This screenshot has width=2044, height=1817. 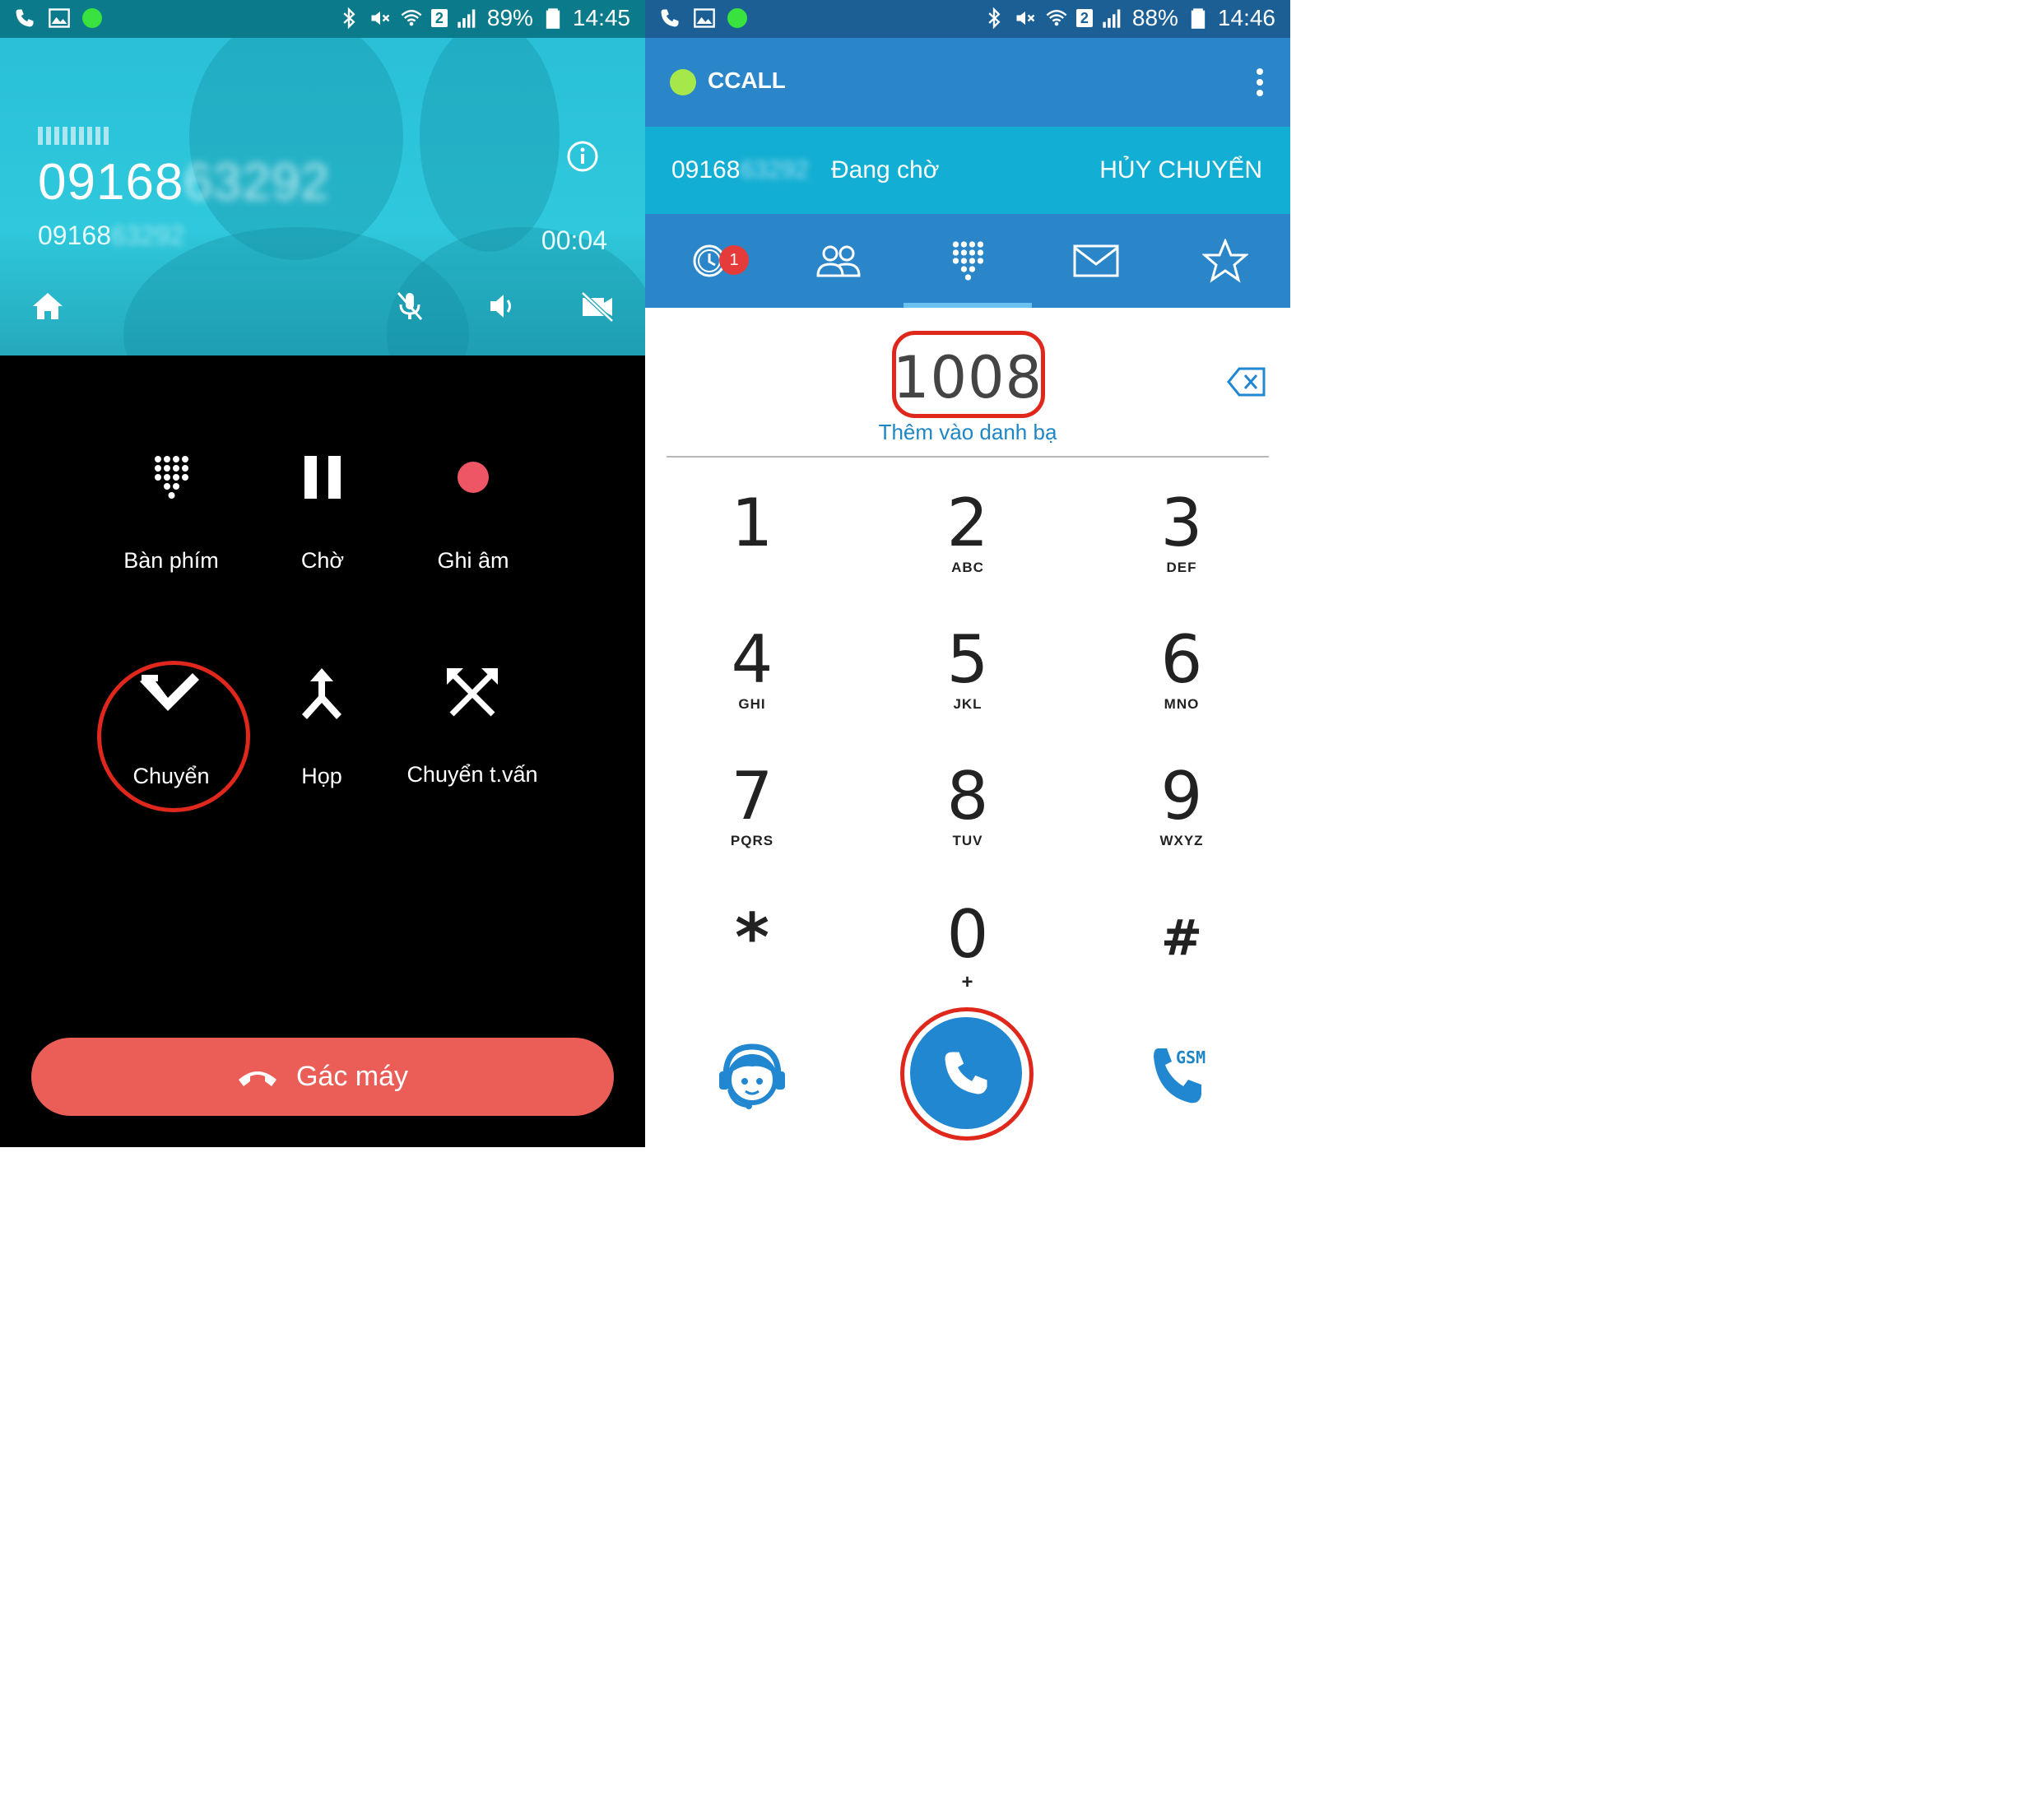 What do you see at coordinates (1181, 806) in the screenshot?
I see `key-9: 9 WXYZ` at bounding box center [1181, 806].